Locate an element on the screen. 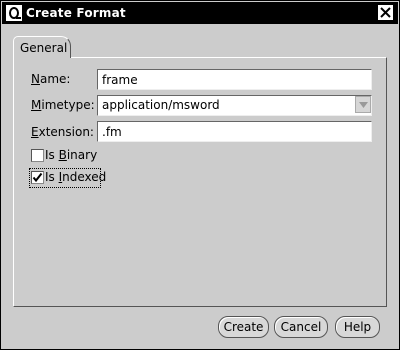 This screenshot has height=350, width=400. name-label: Name: is located at coordinates (51, 79).